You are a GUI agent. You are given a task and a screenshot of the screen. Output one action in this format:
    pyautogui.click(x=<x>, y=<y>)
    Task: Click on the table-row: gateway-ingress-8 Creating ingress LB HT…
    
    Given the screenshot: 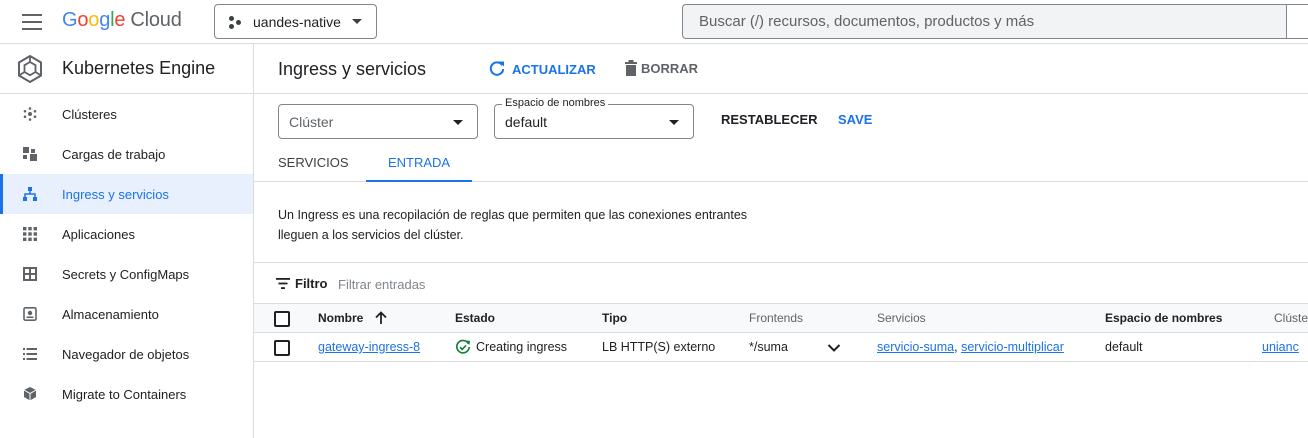 What is the action you would take?
    pyautogui.click(x=781, y=347)
    